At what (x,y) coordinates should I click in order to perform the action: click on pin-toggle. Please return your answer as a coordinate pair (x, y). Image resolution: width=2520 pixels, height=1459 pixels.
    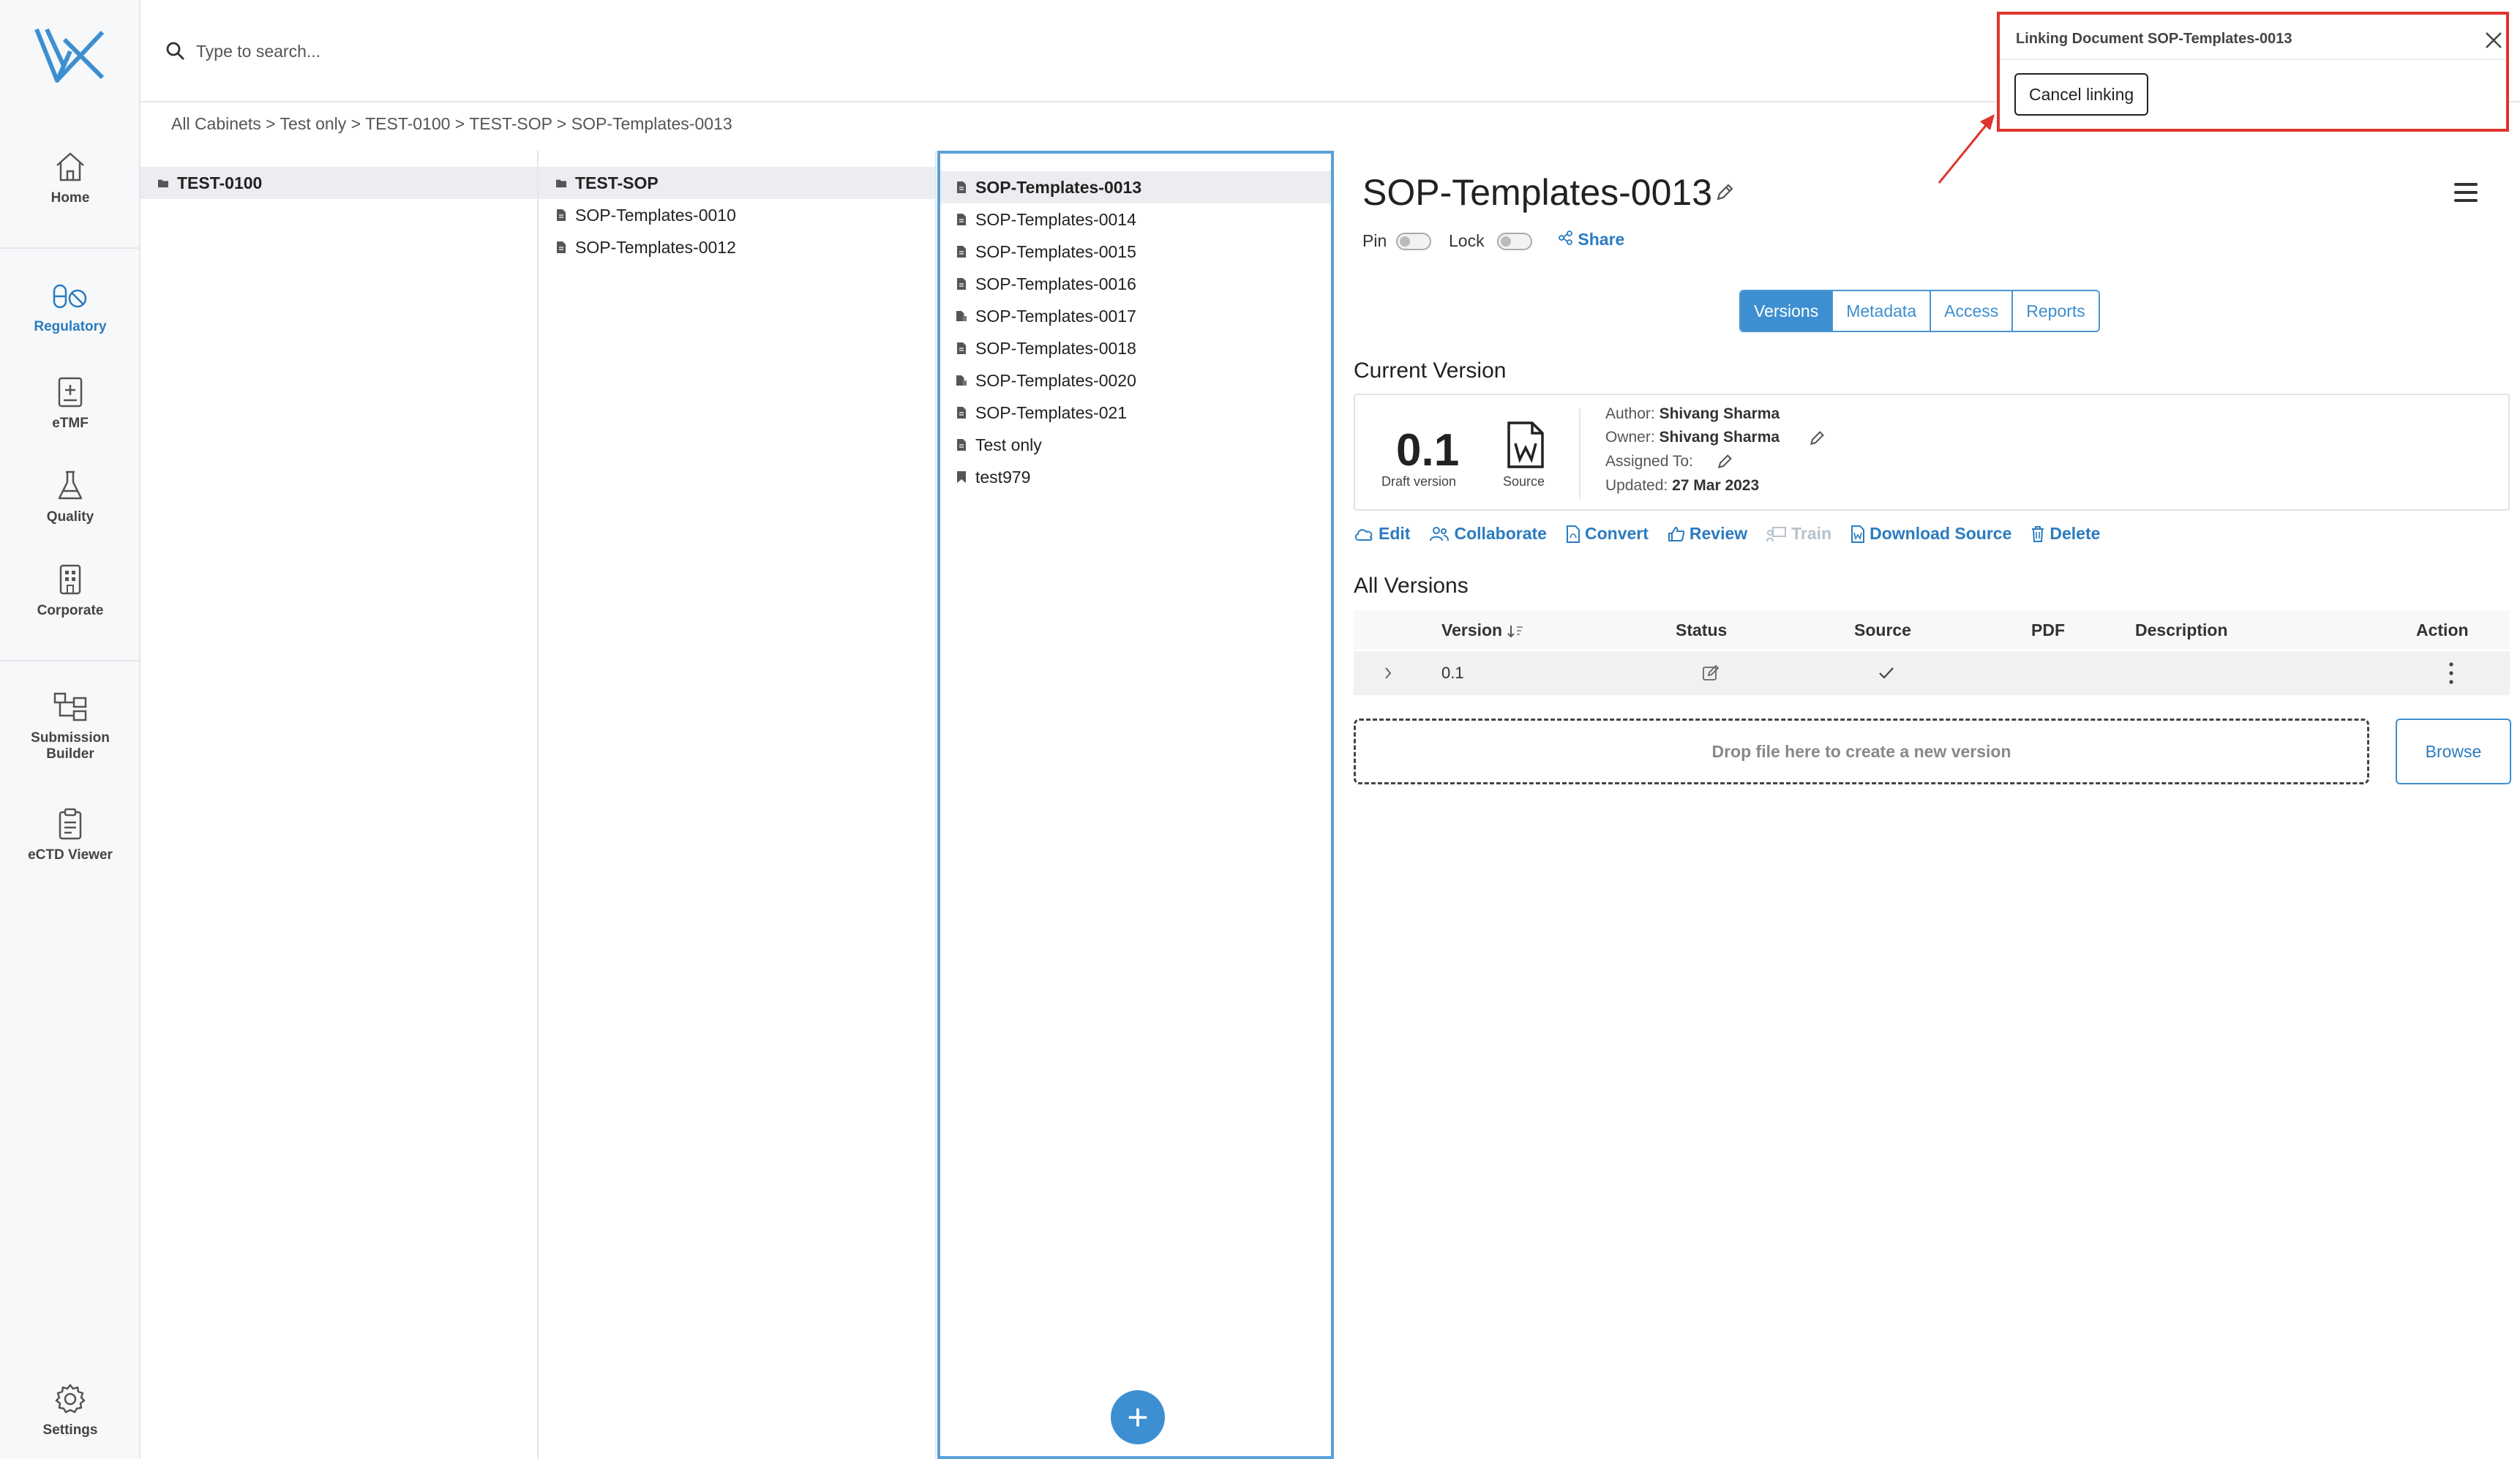
    Looking at the image, I should click on (1413, 242).